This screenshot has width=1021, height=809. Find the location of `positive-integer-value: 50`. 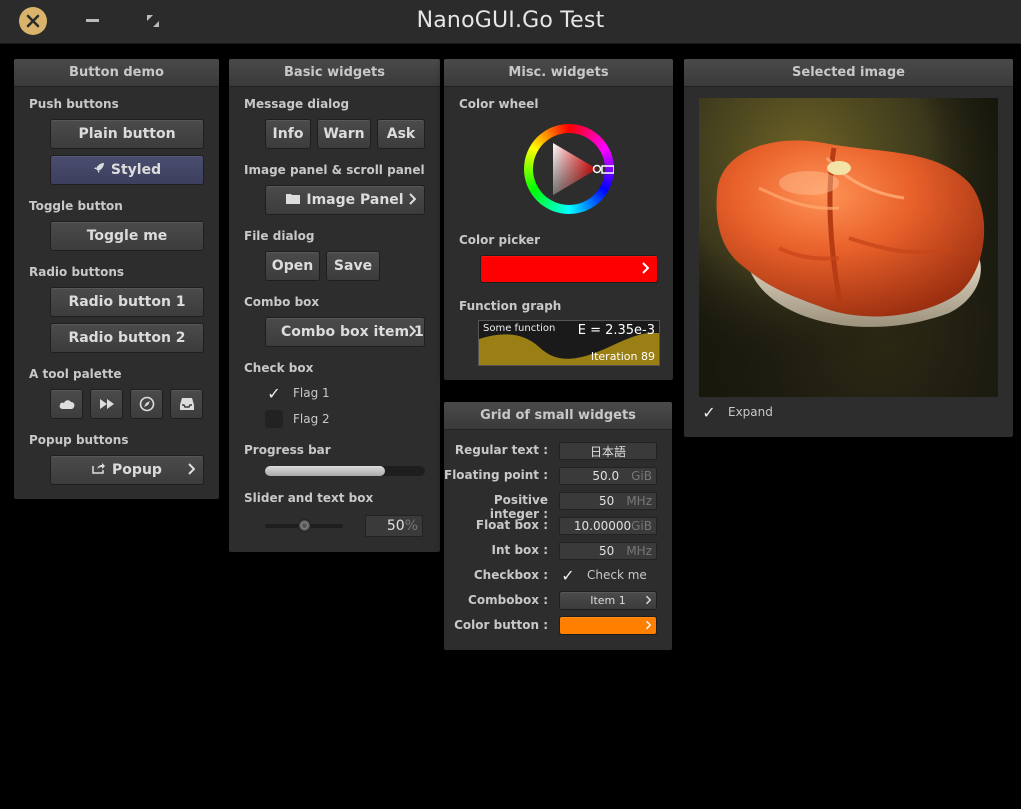

positive-integer-value: 50 is located at coordinates (607, 501).